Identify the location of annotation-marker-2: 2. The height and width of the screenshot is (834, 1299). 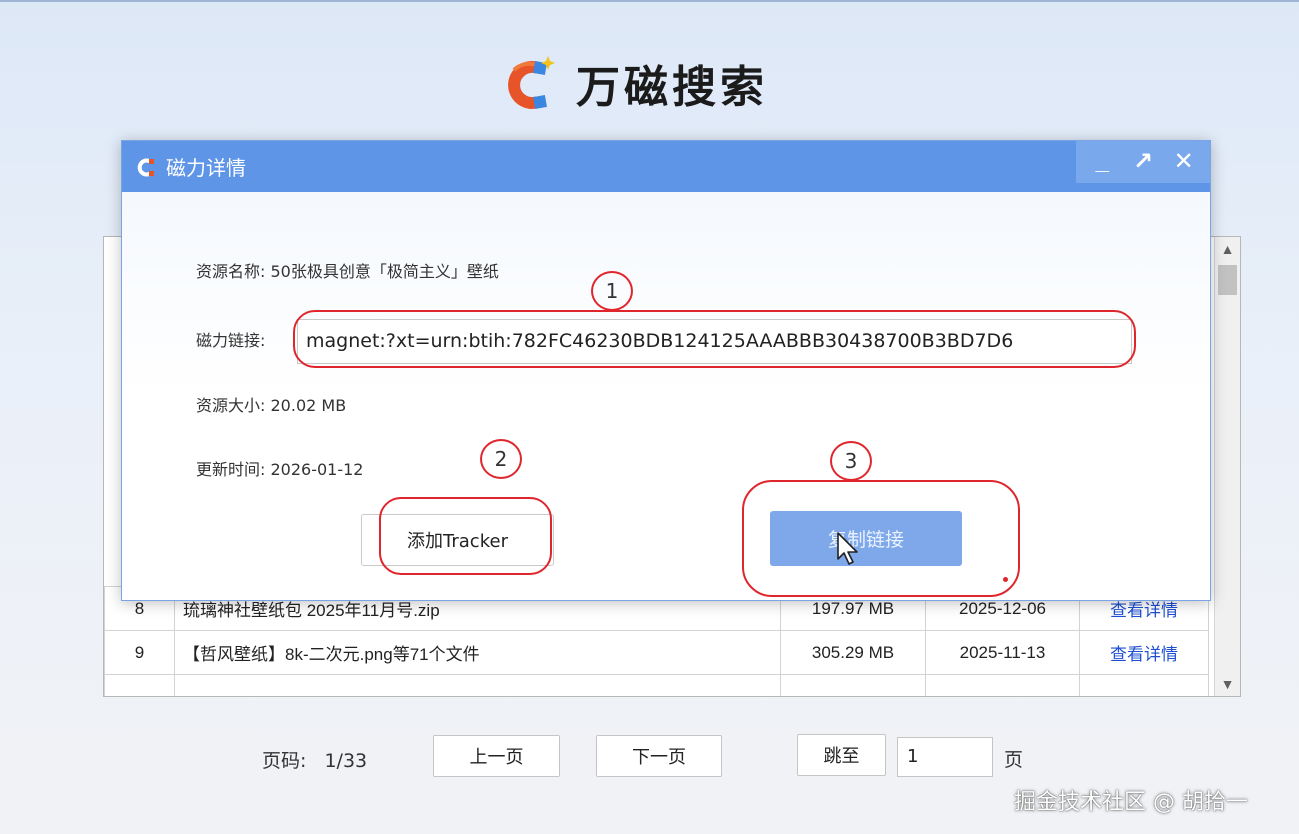
(501, 459).